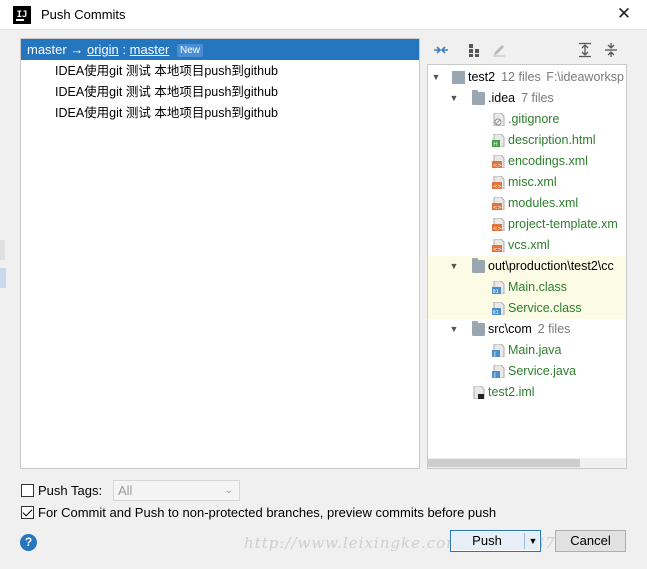  Describe the element at coordinates (22, 15) in the screenshot. I see `intellij-app-icon: IJ` at that location.